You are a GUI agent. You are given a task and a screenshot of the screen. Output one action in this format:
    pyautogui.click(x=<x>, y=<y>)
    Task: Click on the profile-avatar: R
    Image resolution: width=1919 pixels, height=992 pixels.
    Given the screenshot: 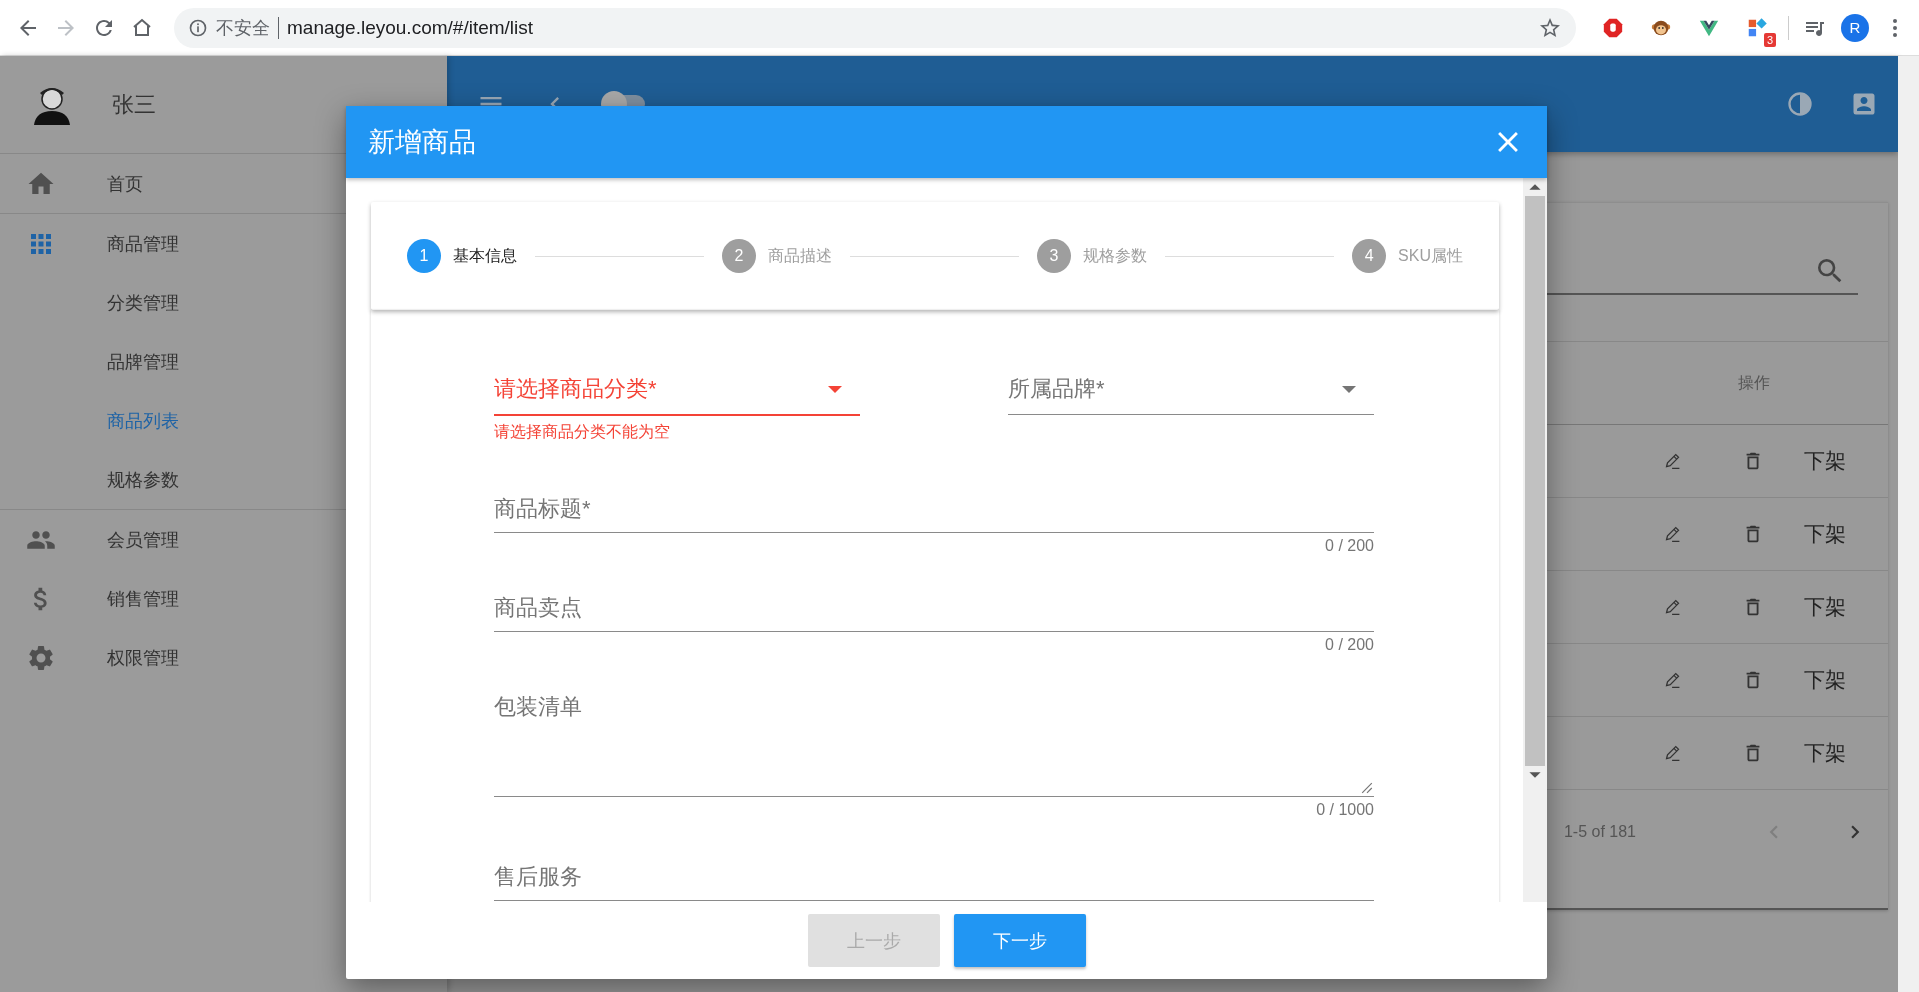 What is the action you would take?
    pyautogui.click(x=1855, y=27)
    